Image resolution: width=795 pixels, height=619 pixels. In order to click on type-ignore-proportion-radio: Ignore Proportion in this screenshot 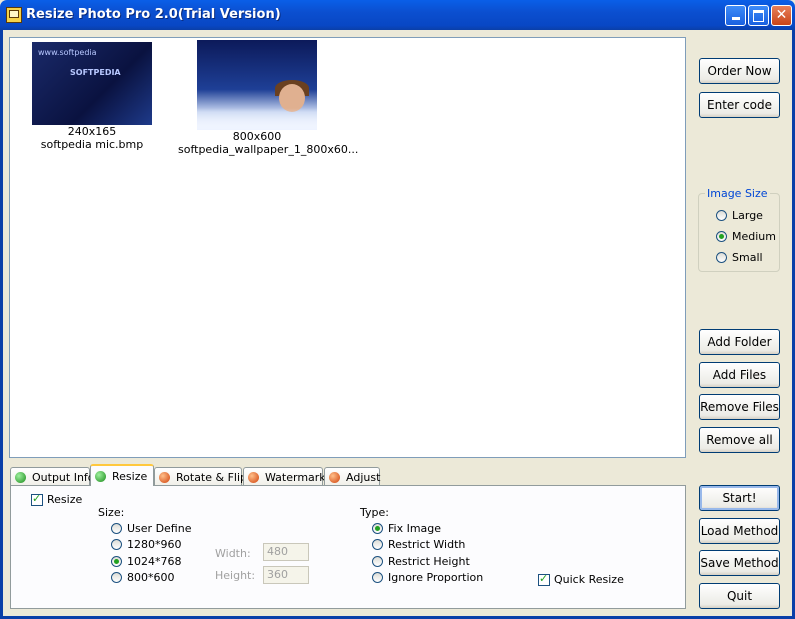, I will do `click(427, 577)`.